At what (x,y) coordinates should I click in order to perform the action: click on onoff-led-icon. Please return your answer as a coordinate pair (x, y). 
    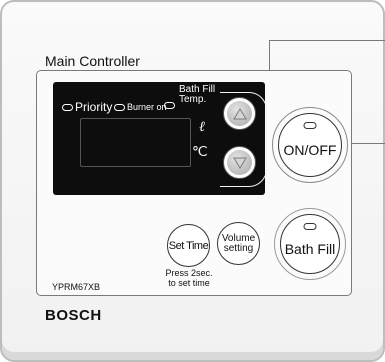
    Looking at the image, I should click on (310, 125).